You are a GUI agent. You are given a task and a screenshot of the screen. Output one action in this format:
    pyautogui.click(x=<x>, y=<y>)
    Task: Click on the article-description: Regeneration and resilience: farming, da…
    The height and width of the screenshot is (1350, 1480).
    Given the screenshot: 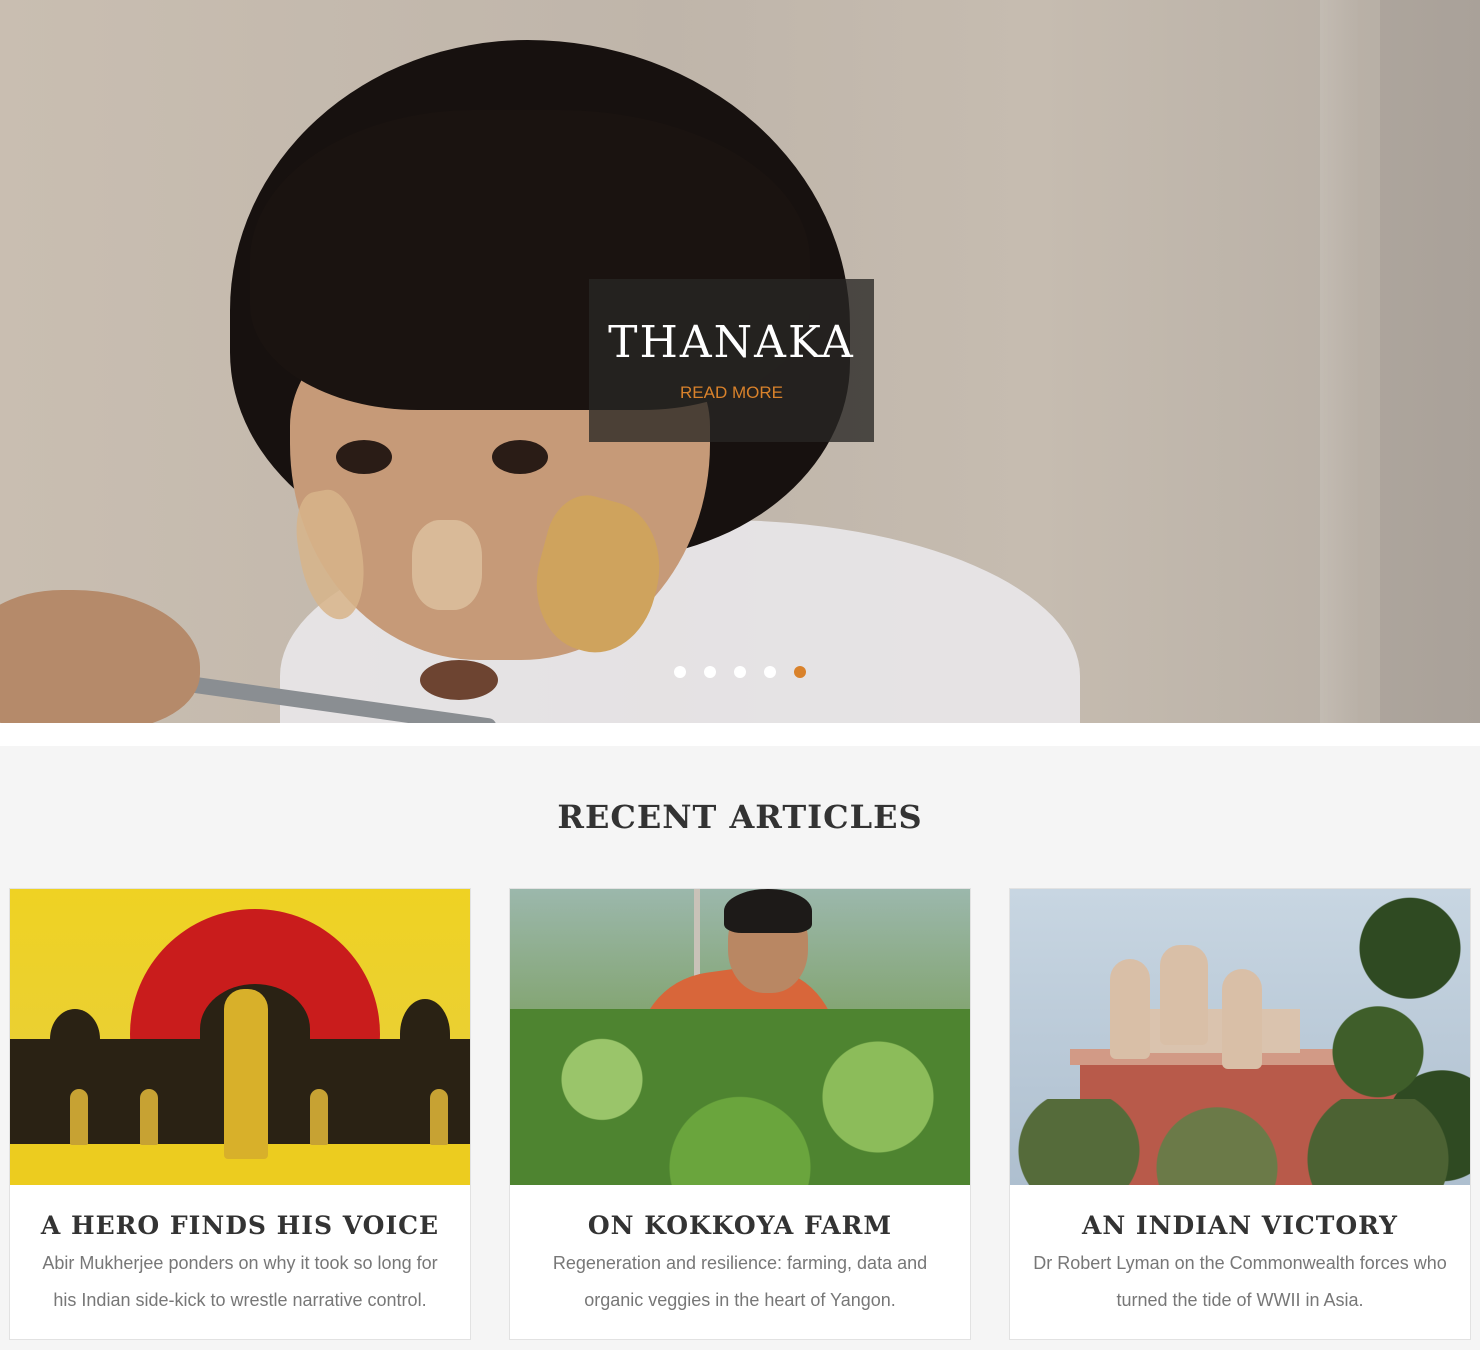 What is the action you would take?
    pyautogui.click(x=740, y=1281)
    